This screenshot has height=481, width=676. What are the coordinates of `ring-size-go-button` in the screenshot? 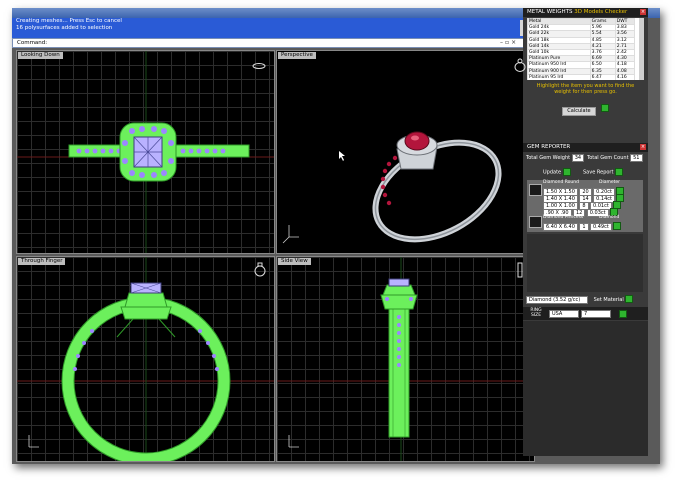 It's located at (623, 314).